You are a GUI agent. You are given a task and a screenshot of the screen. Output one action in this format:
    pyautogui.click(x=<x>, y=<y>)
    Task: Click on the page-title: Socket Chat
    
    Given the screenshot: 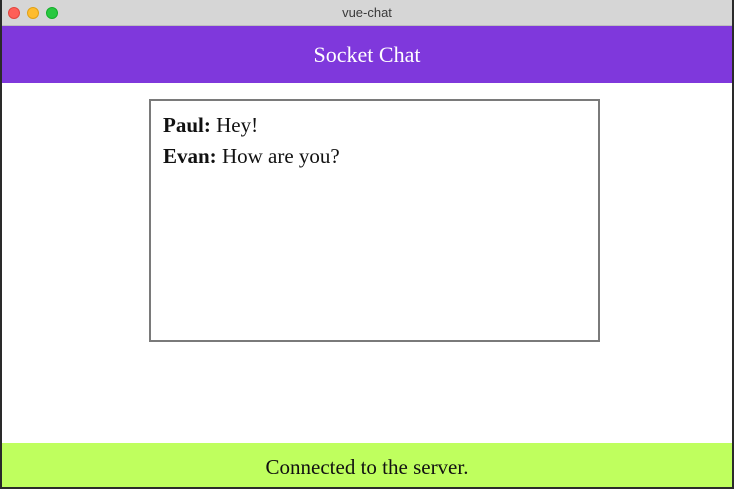 What is the action you would take?
    pyautogui.click(x=367, y=54)
    